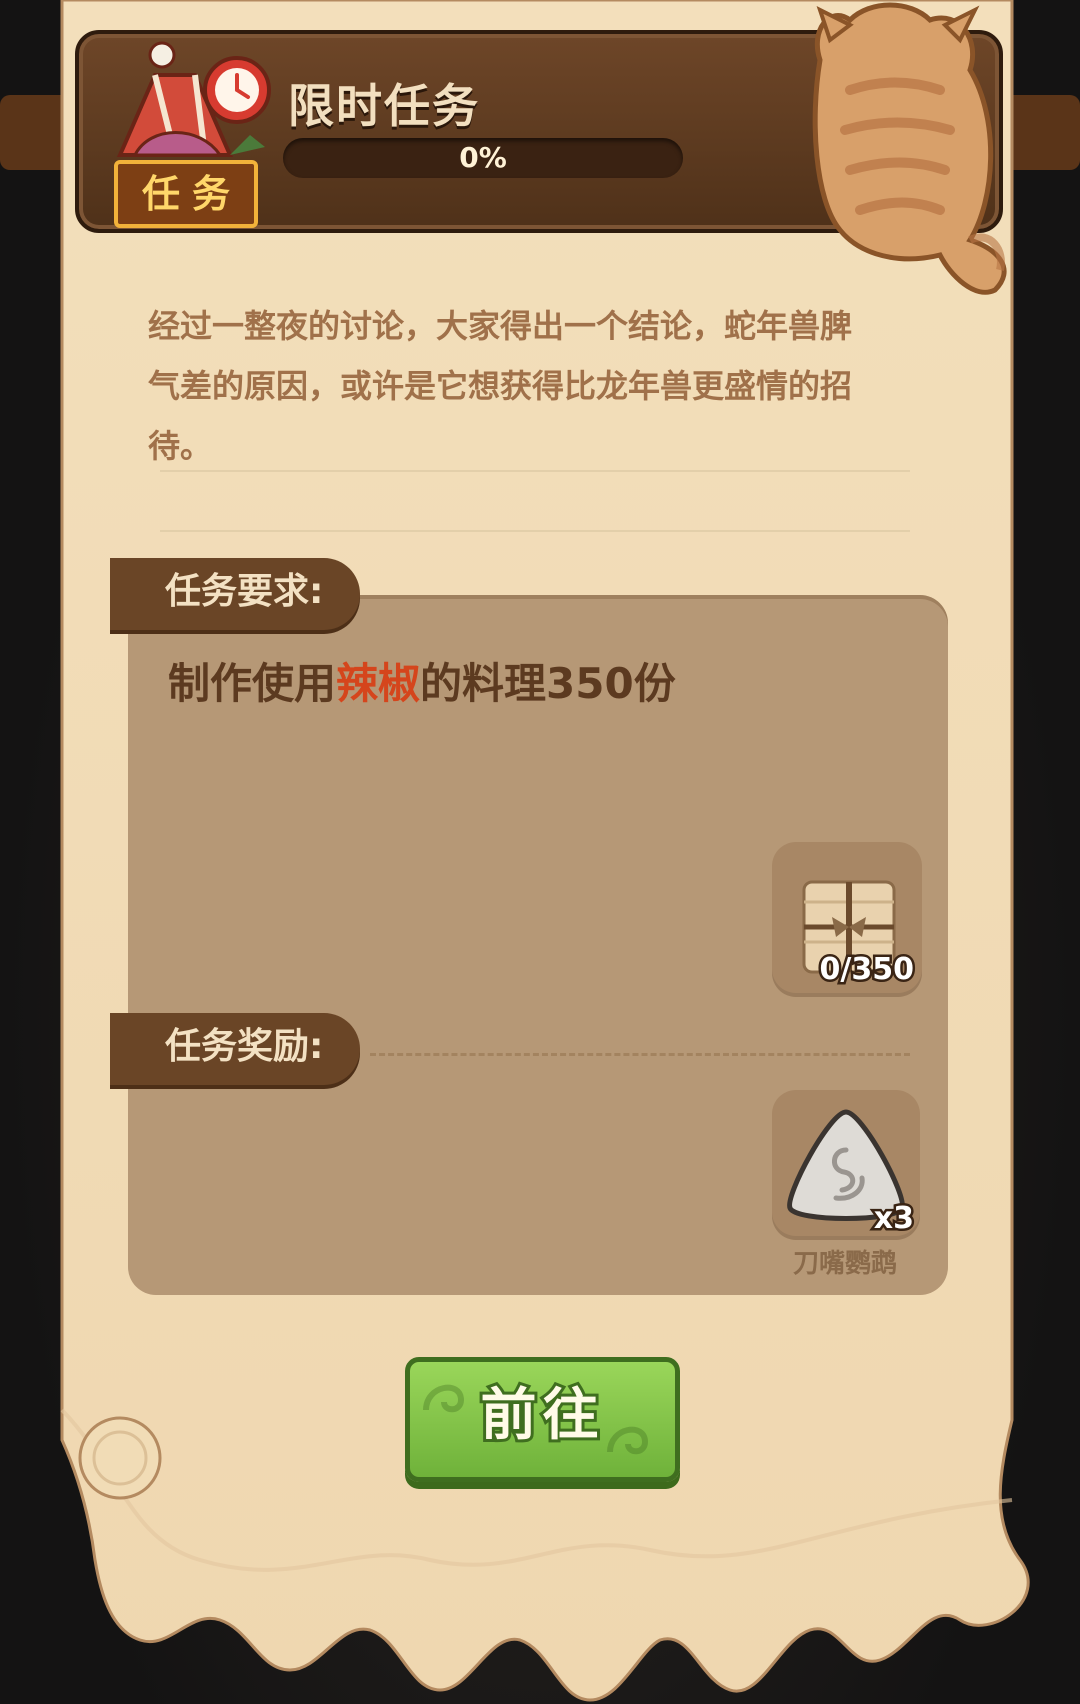 This screenshot has width=1080, height=1704. I want to click on requirement-label: 任务要求:, so click(244, 591).